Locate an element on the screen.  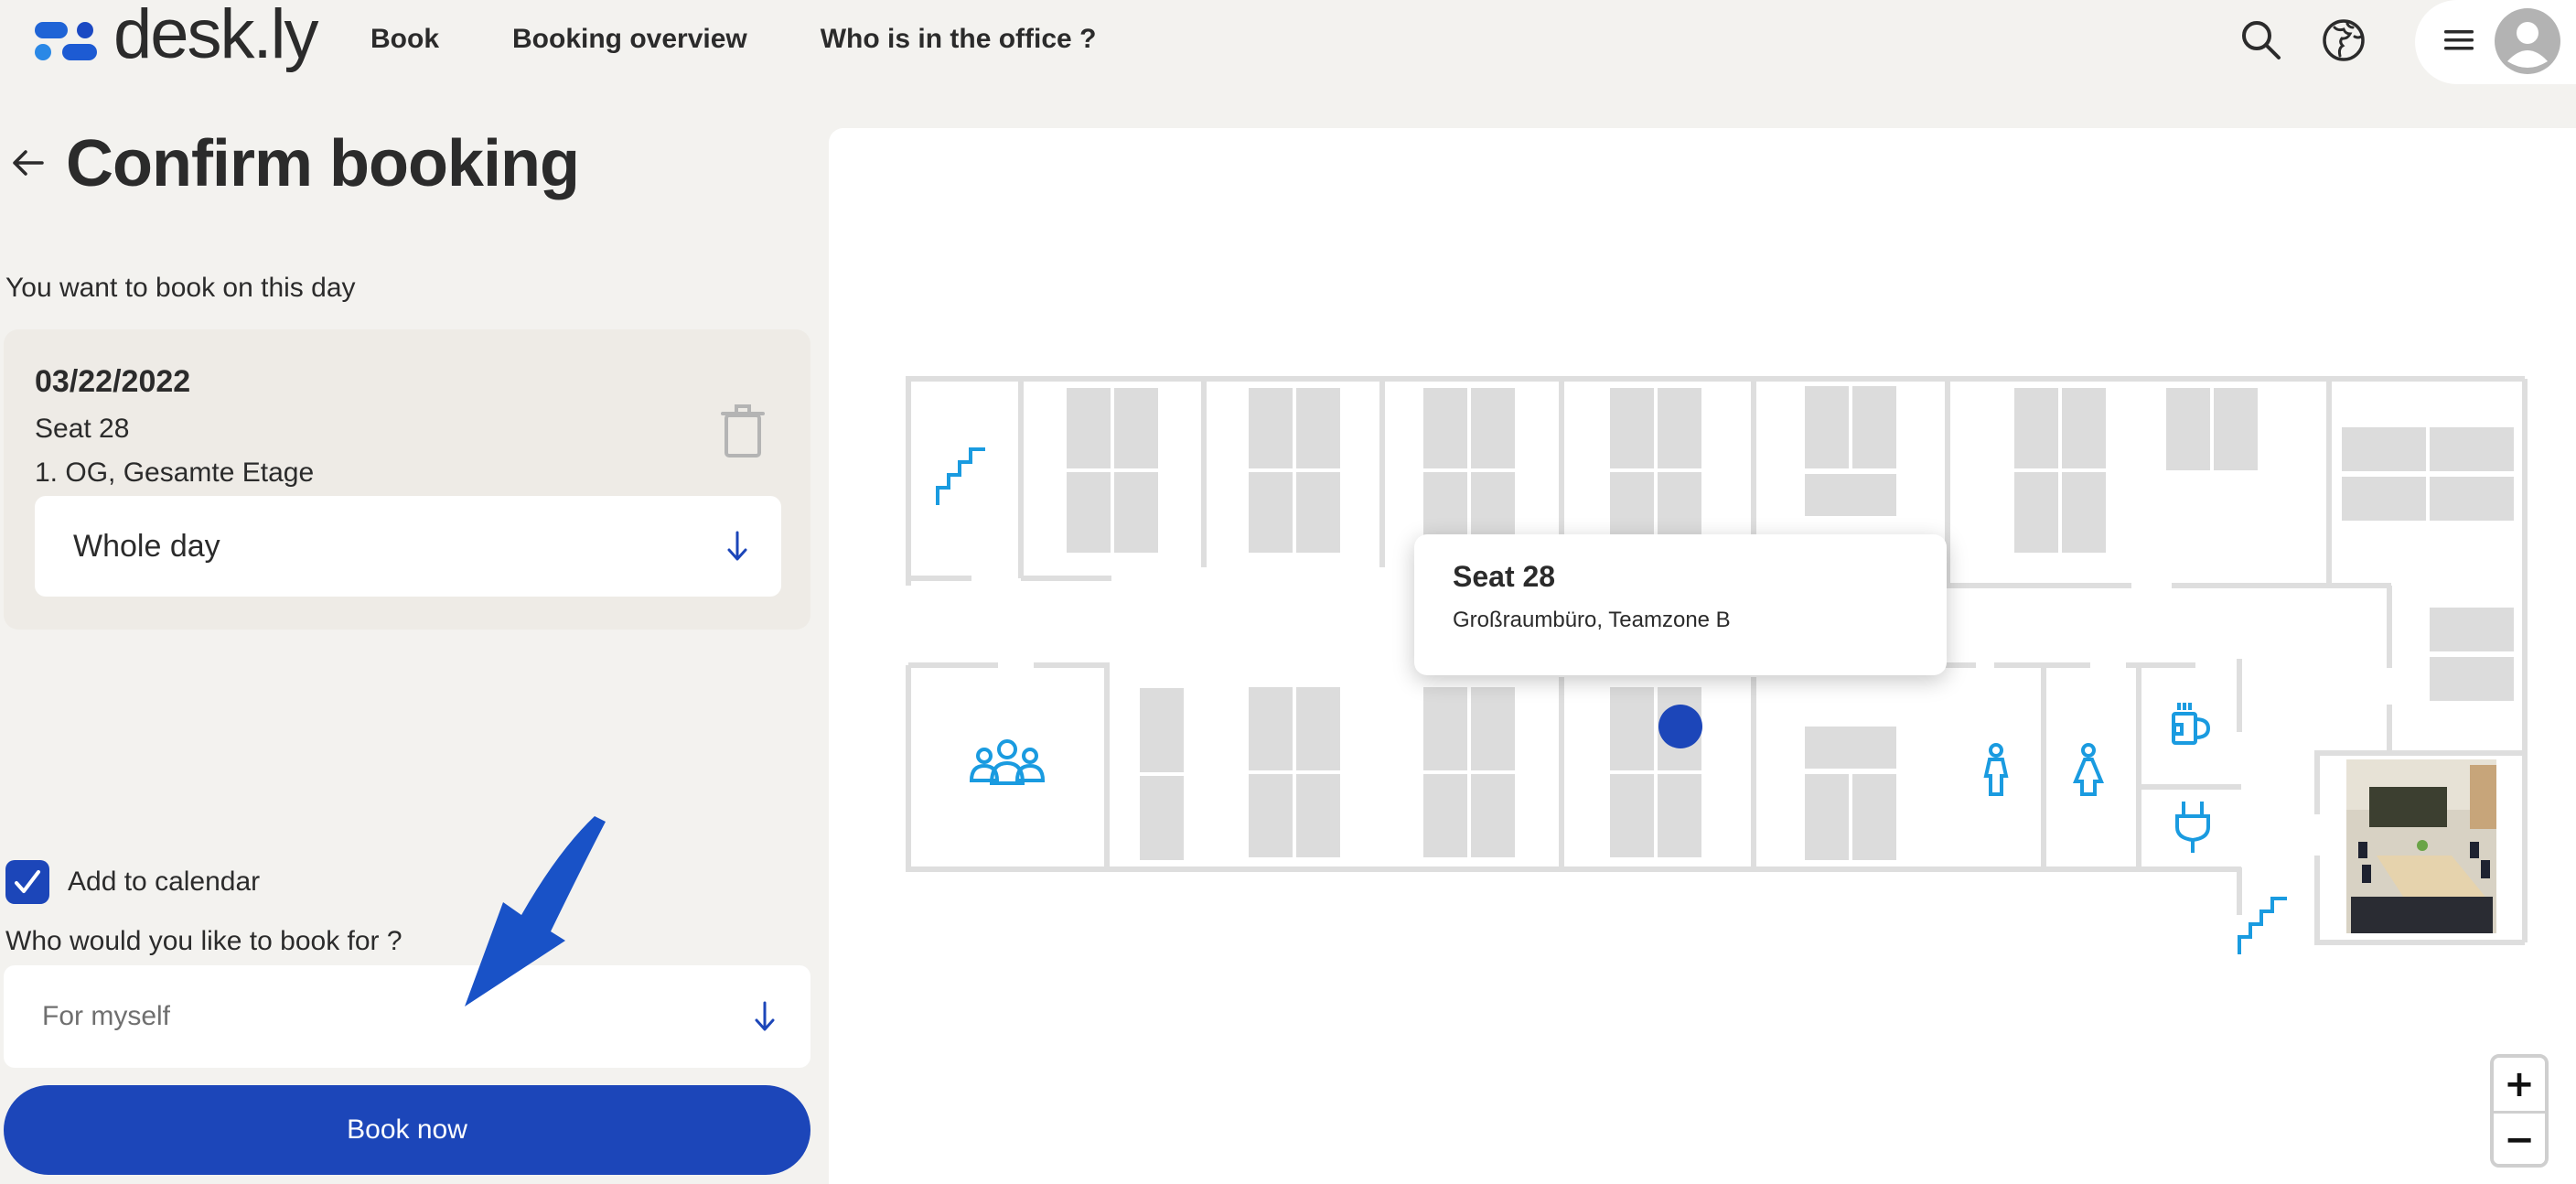
back-arrow-icon is located at coordinates (28, 163).